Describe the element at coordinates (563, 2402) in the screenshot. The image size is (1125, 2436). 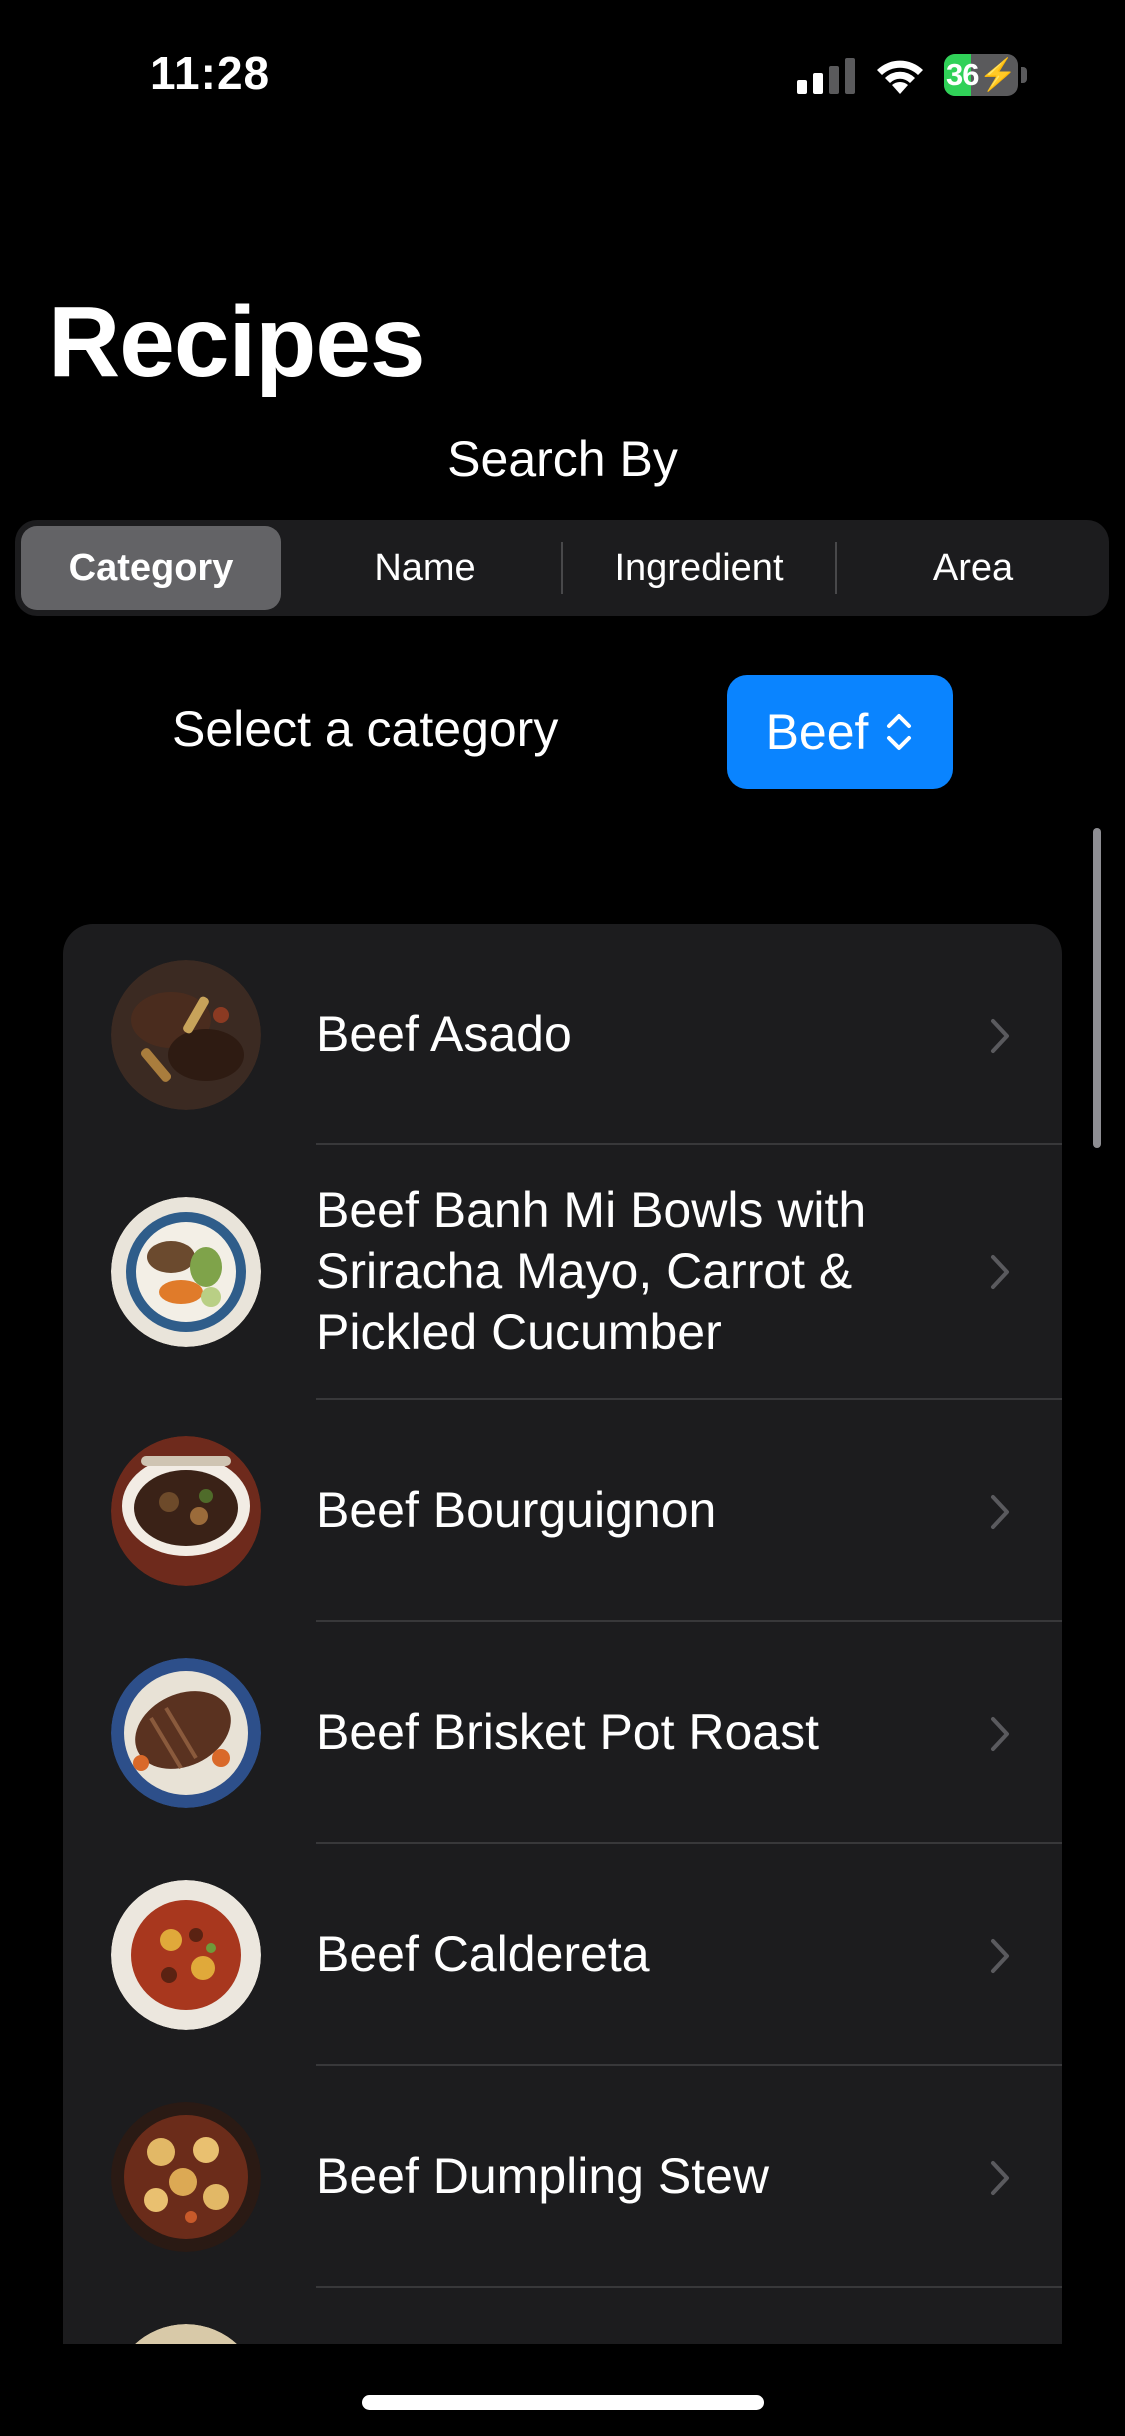
I see `home-indicator` at that location.